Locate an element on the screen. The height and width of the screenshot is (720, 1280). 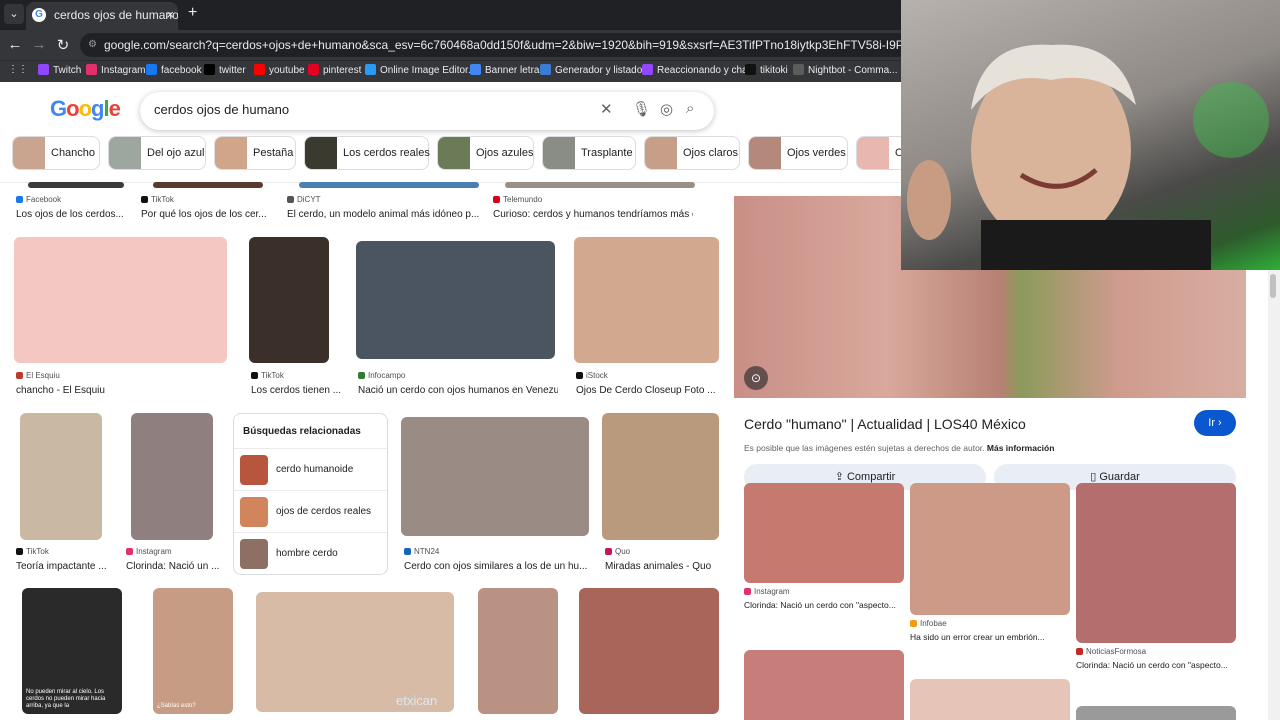
clear-icon: ✕ is located at coordinates (606, 109).